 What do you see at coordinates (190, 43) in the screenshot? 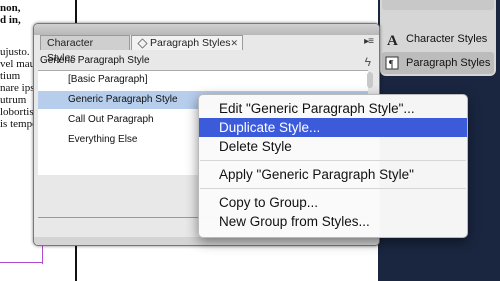
I see `tab-label: Paragraph Styles` at bounding box center [190, 43].